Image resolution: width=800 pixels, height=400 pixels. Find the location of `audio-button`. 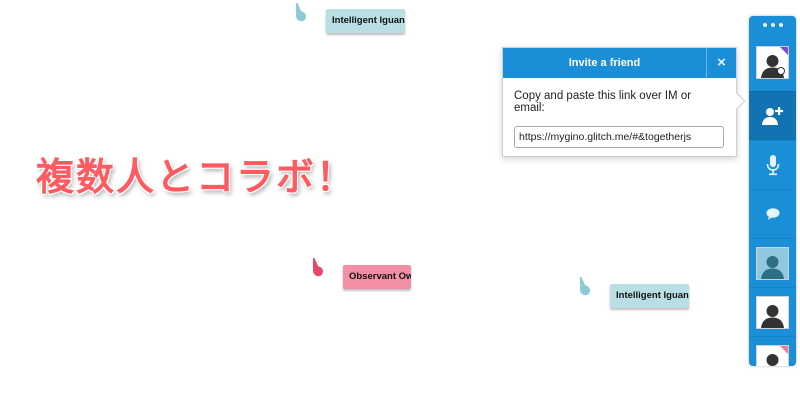

audio-button is located at coordinates (772, 164).